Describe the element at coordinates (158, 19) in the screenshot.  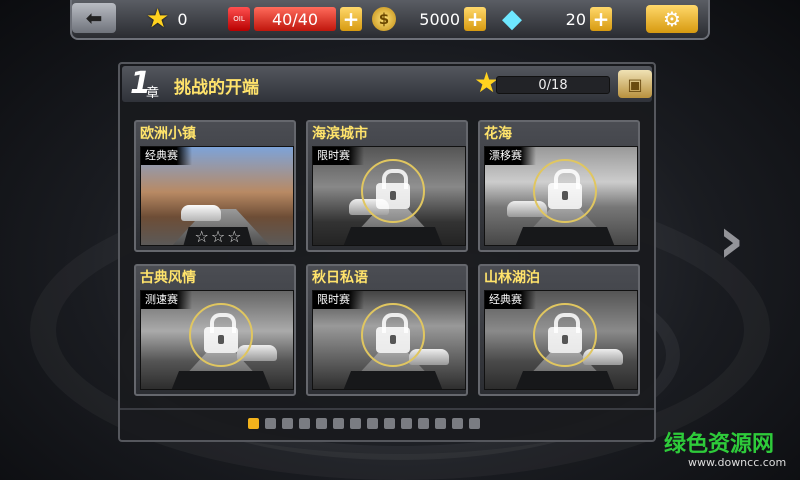
I see `star-icon: ★` at that location.